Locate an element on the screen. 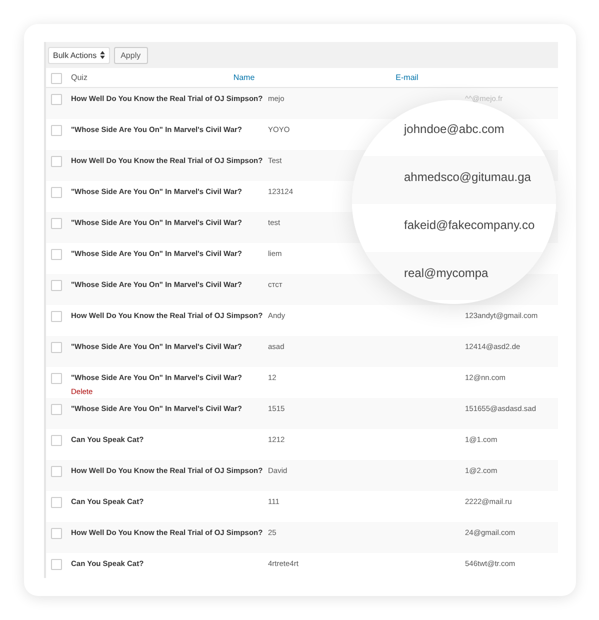 This screenshot has width=599, height=620. select-all-checkbox is located at coordinates (56, 78).